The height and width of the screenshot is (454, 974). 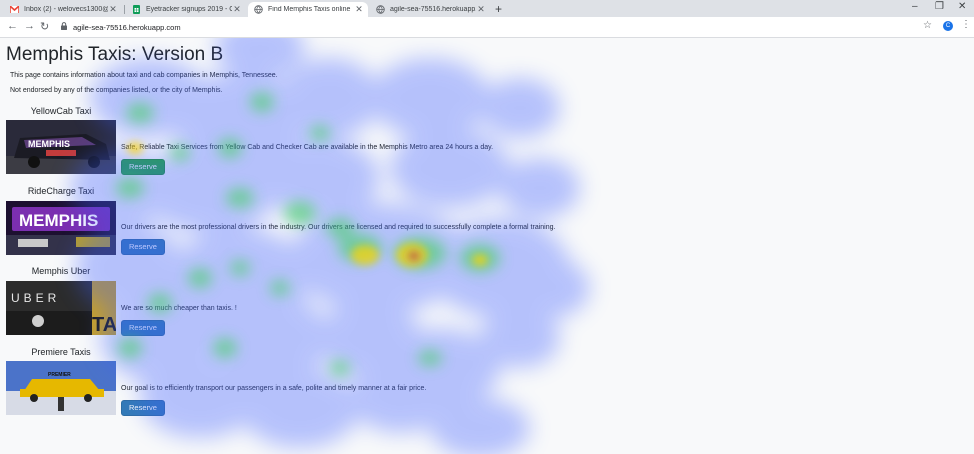 I want to click on minimize-icon: –, so click(x=915, y=6).